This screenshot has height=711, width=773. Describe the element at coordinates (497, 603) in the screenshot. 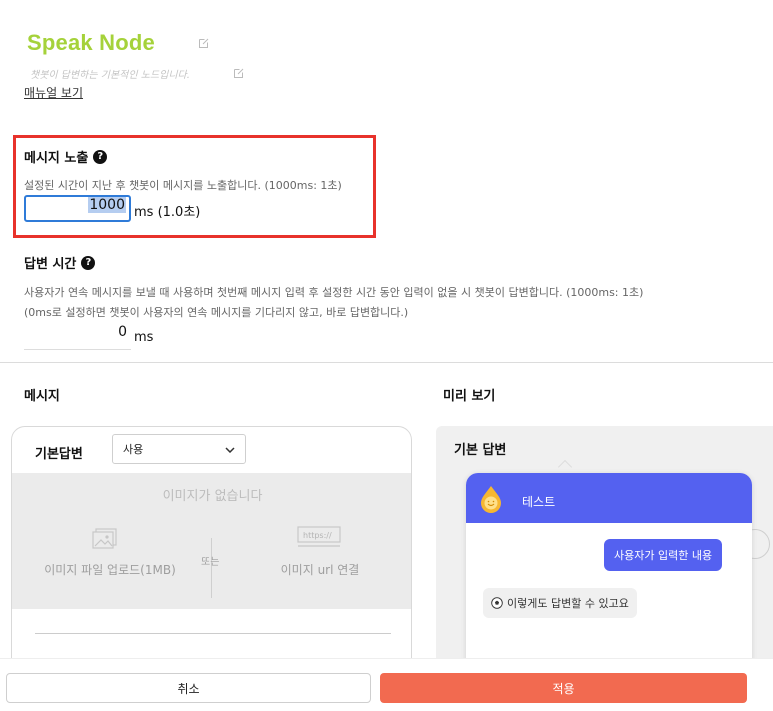

I see `soccer-ball-icon` at that location.